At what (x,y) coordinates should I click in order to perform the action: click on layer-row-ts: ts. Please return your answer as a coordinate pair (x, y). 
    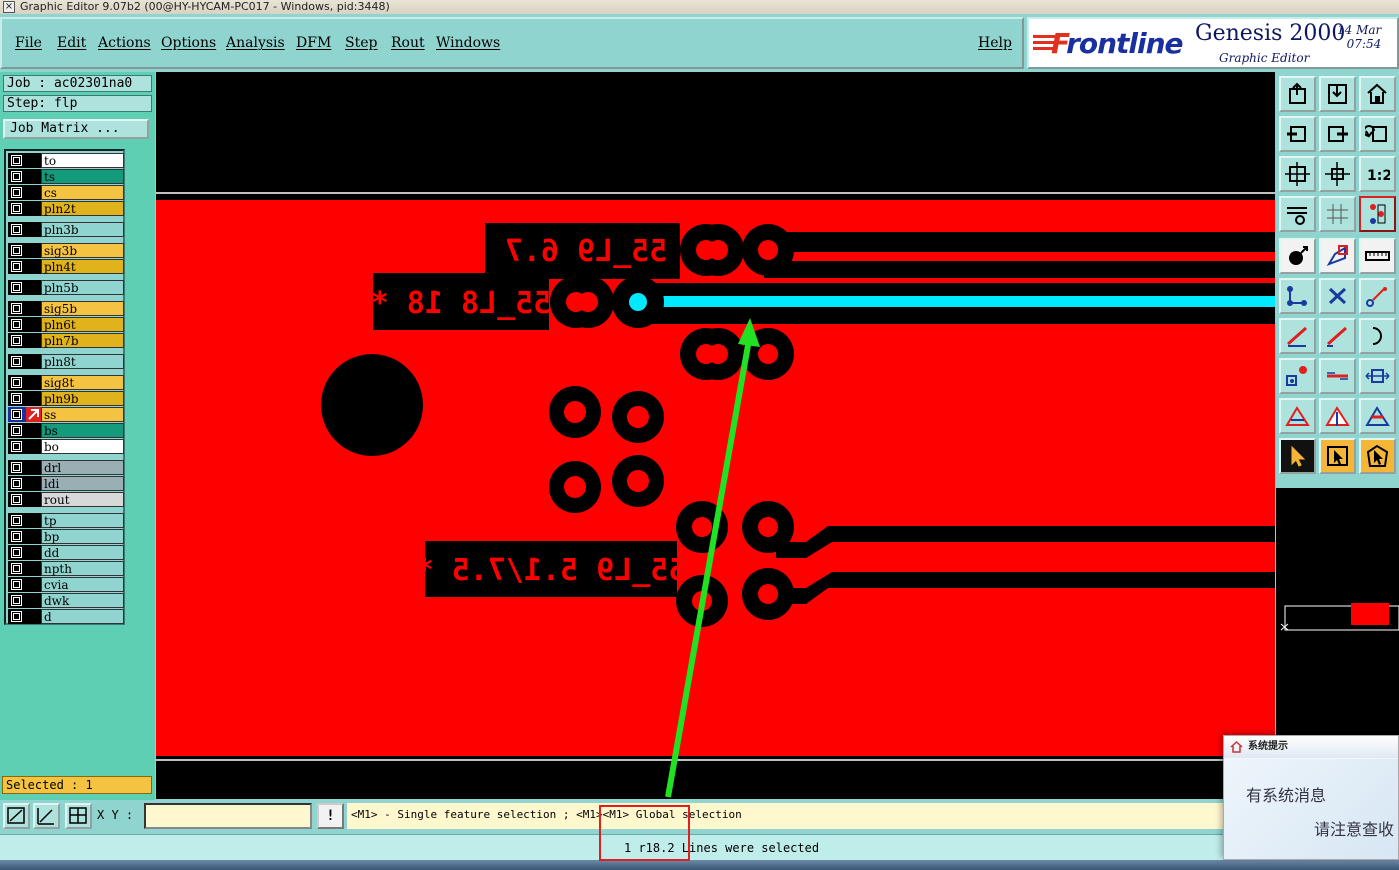
    Looking at the image, I should click on (66, 176).